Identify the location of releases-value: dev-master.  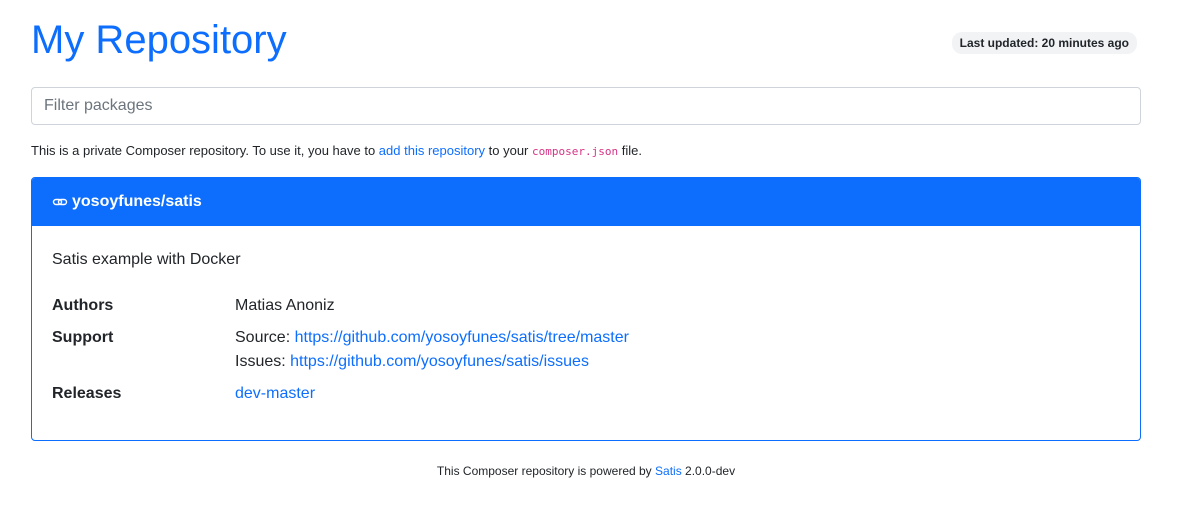
(275, 394).